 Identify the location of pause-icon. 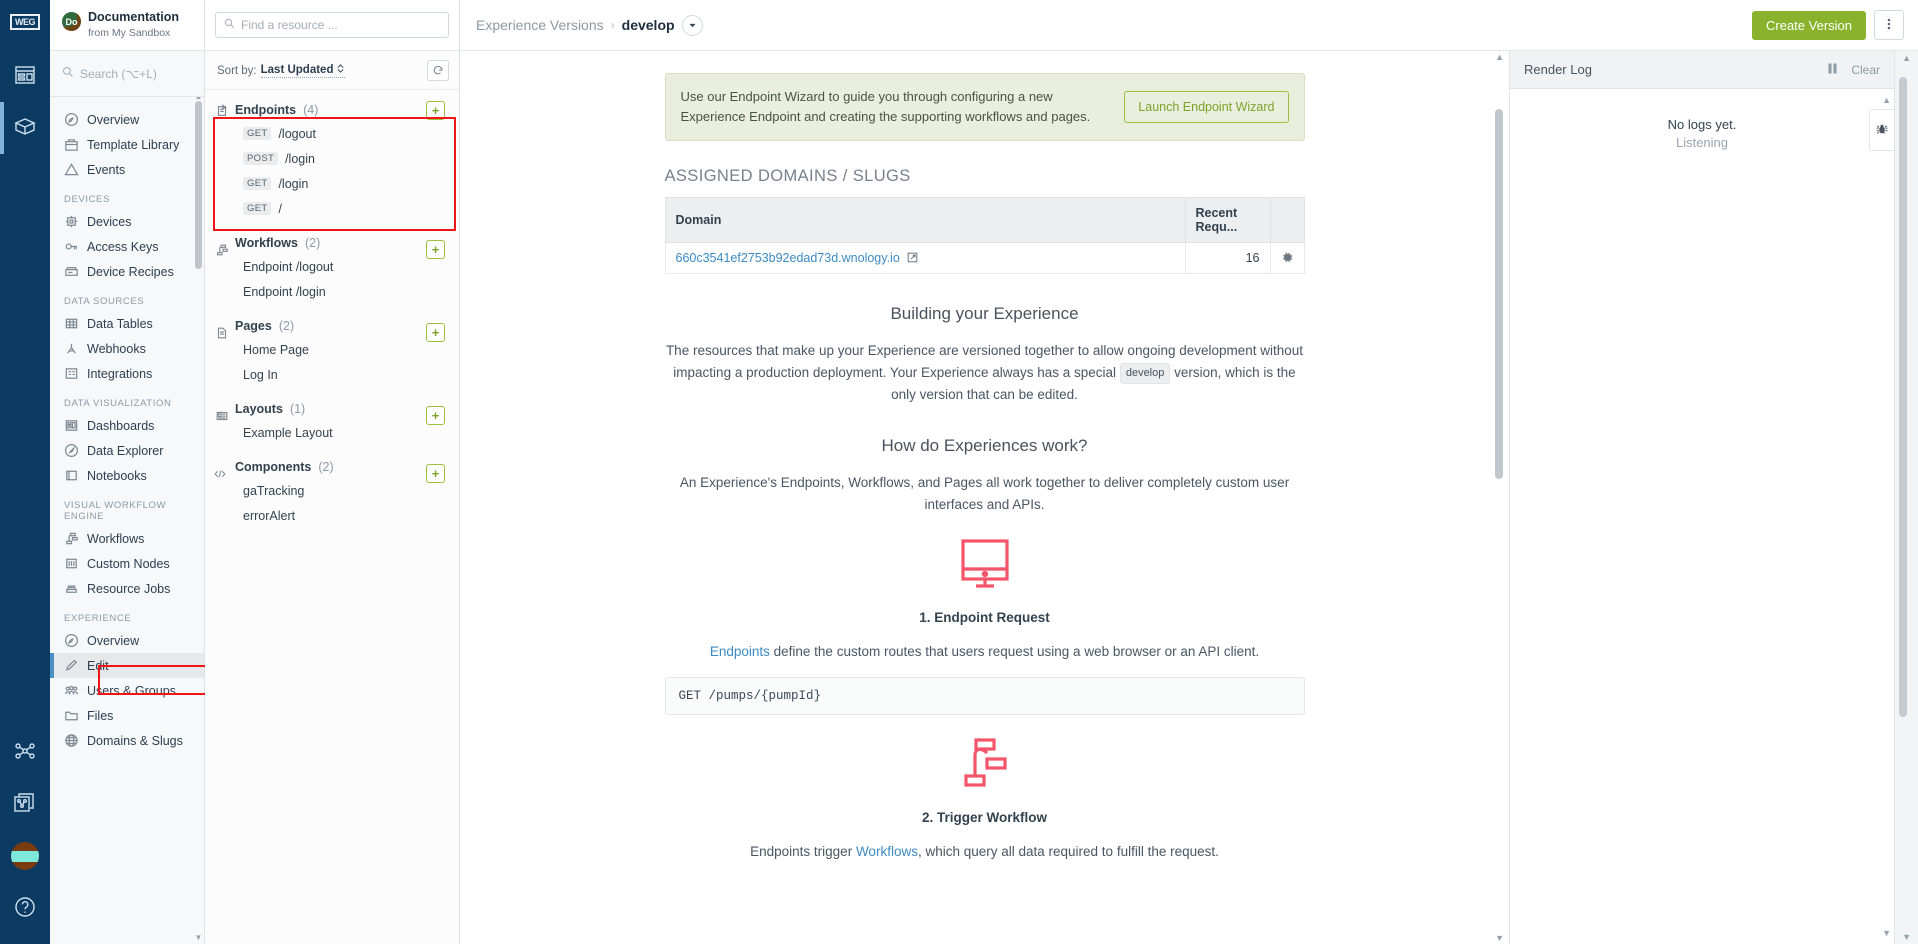
(1832, 70).